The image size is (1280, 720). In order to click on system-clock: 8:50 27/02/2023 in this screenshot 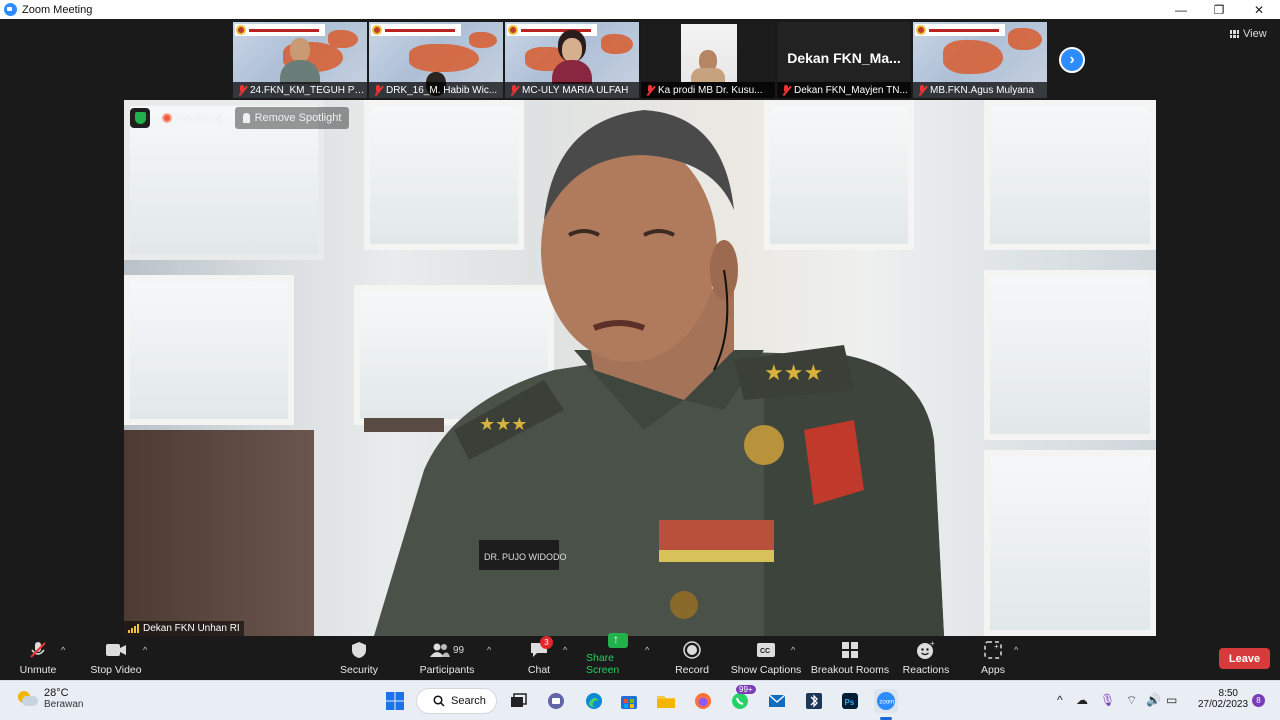, I will do `click(1223, 699)`.